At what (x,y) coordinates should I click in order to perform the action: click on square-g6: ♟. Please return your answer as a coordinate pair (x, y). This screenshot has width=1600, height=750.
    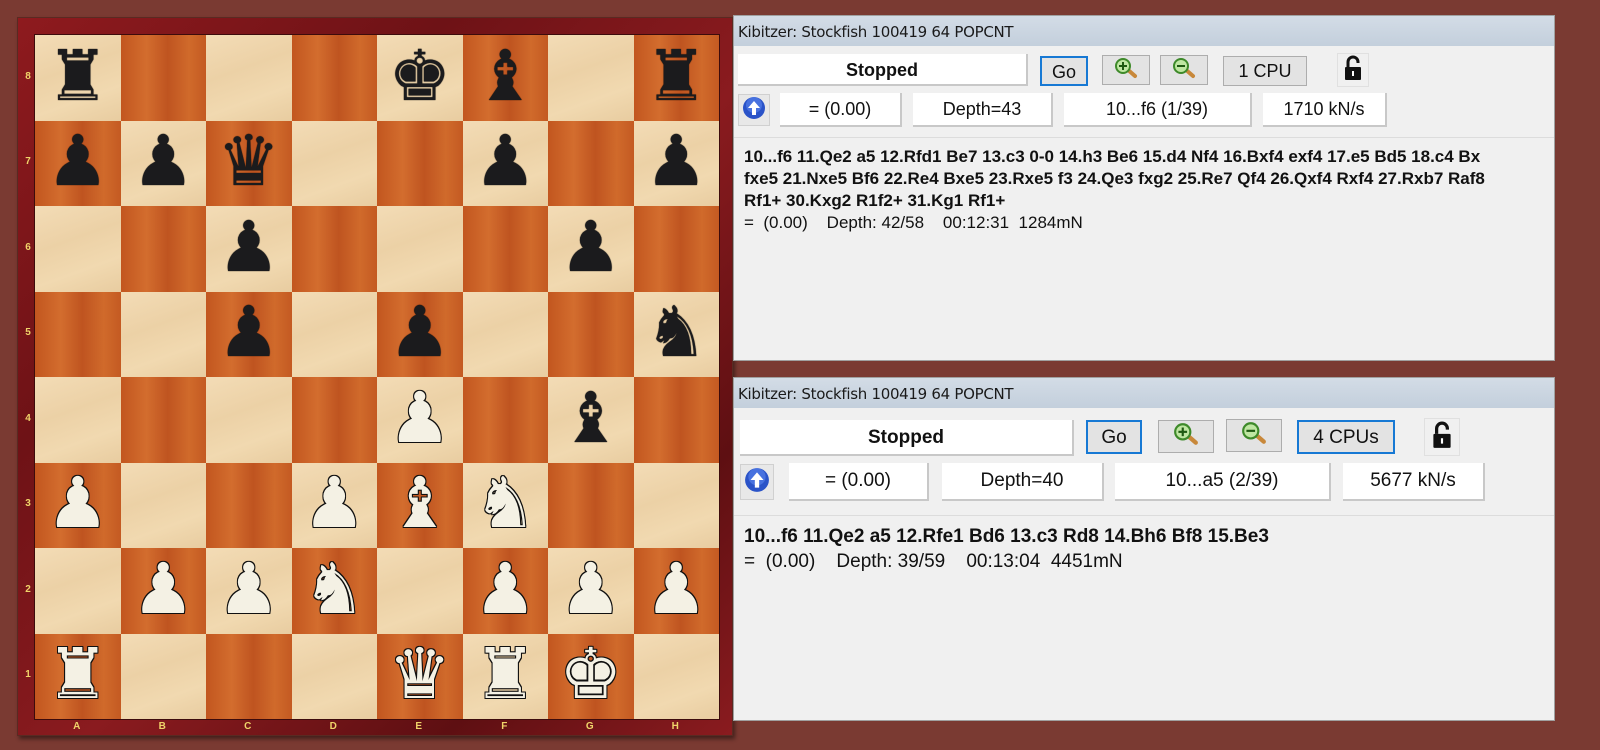
    Looking at the image, I should click on (591, 249).